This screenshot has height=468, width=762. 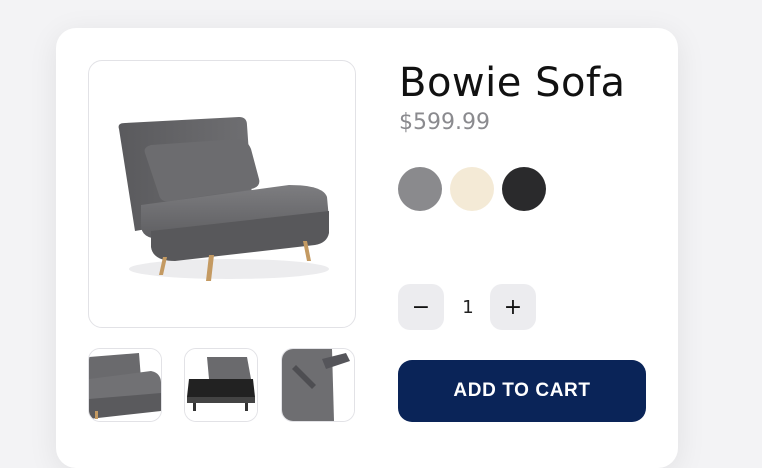 I want to click on minus-icon: −, so click(x=421, y=307).